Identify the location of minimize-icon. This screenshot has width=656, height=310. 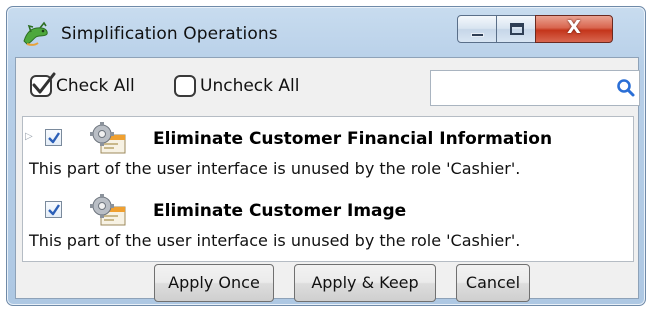
(477, 35).